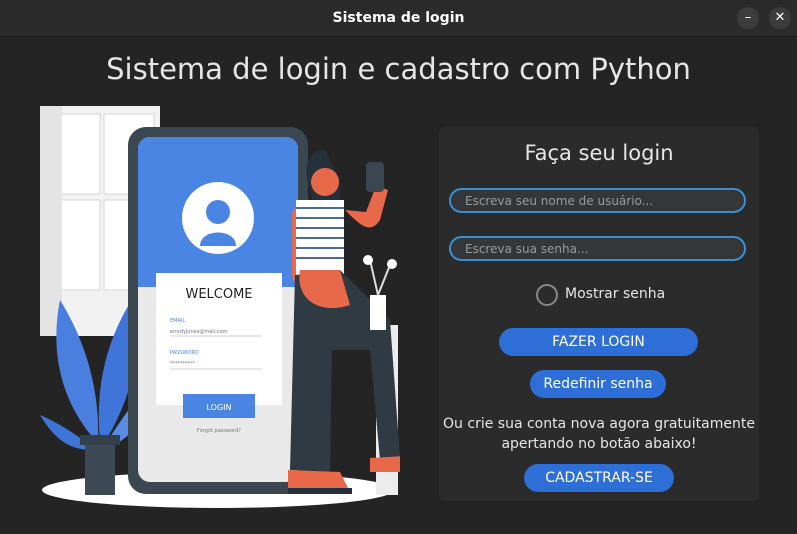  Describe the element at coordinates (183, 364) in the screenshot. I see `password-value: **********` at that location.